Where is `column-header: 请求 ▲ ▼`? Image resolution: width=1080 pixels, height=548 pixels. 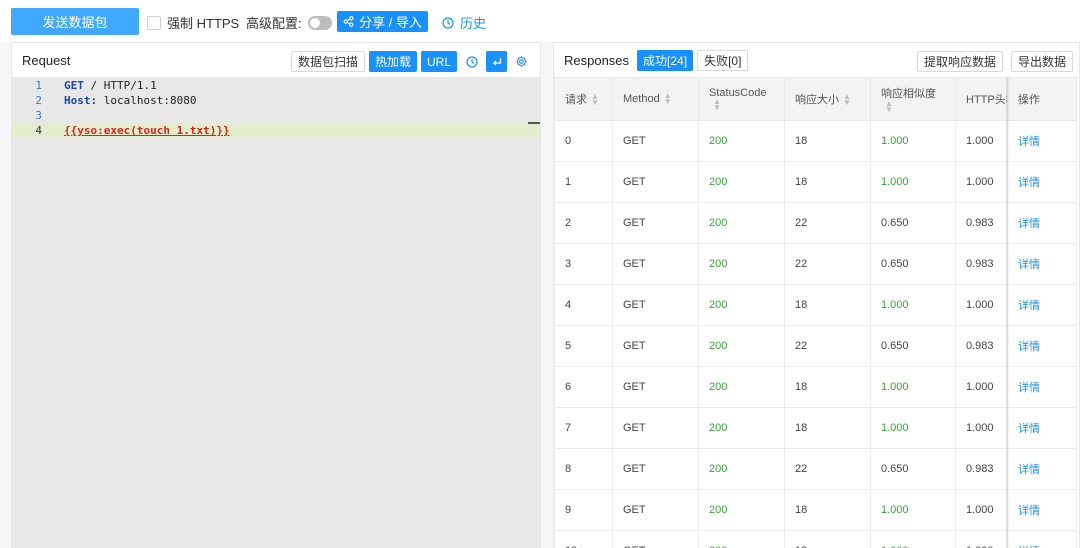
column-header: 请求 ▲ ▼ is located at coordinates (583, 99).